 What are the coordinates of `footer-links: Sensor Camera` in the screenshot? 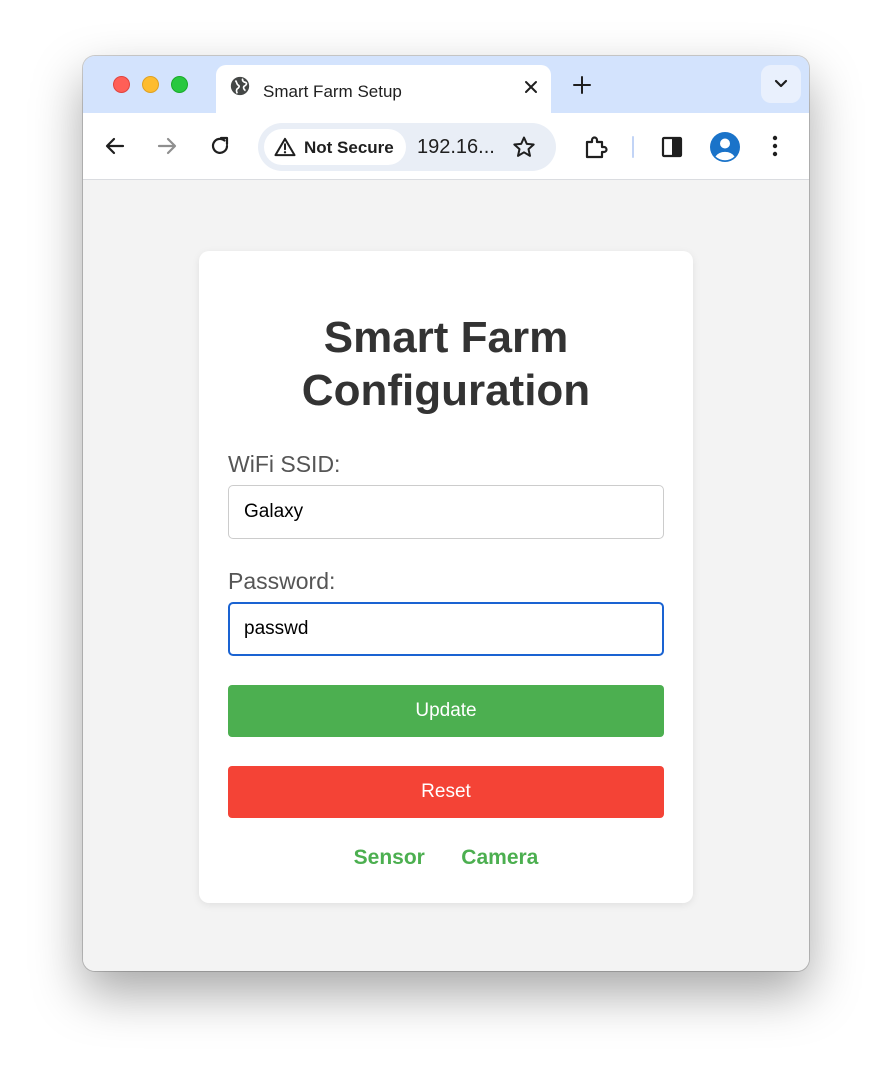 It's located at (446, 858).